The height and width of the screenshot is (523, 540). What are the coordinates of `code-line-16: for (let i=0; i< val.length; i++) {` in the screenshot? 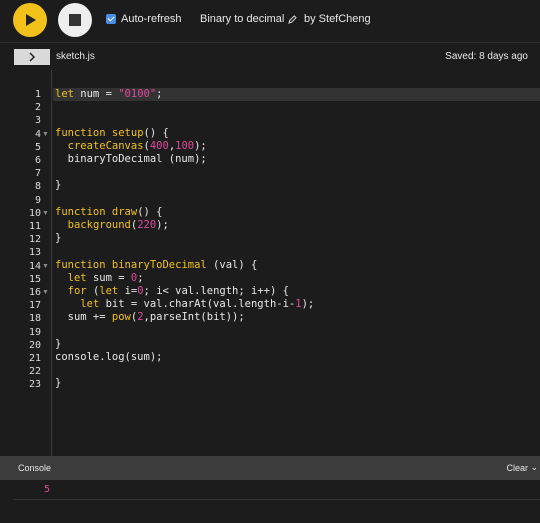 It's located at (297, 291).